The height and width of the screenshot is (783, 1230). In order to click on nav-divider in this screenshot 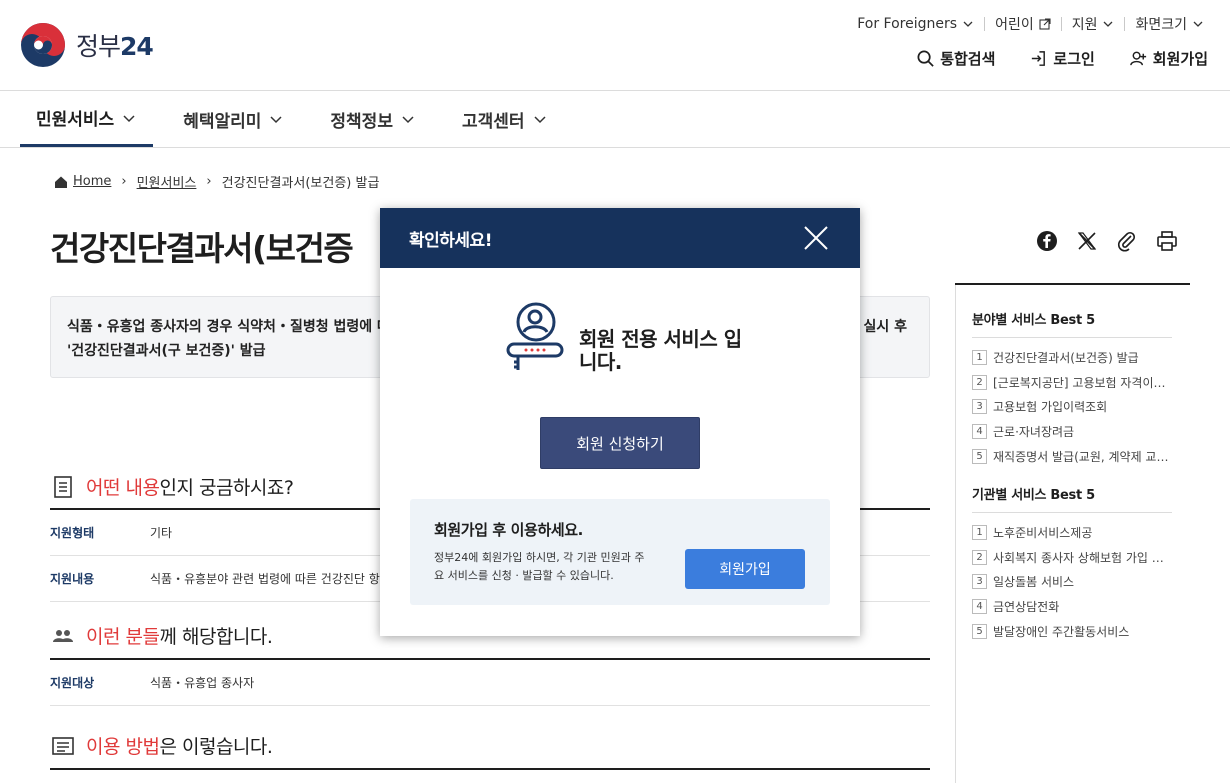, I will do `click(615, 147)`.